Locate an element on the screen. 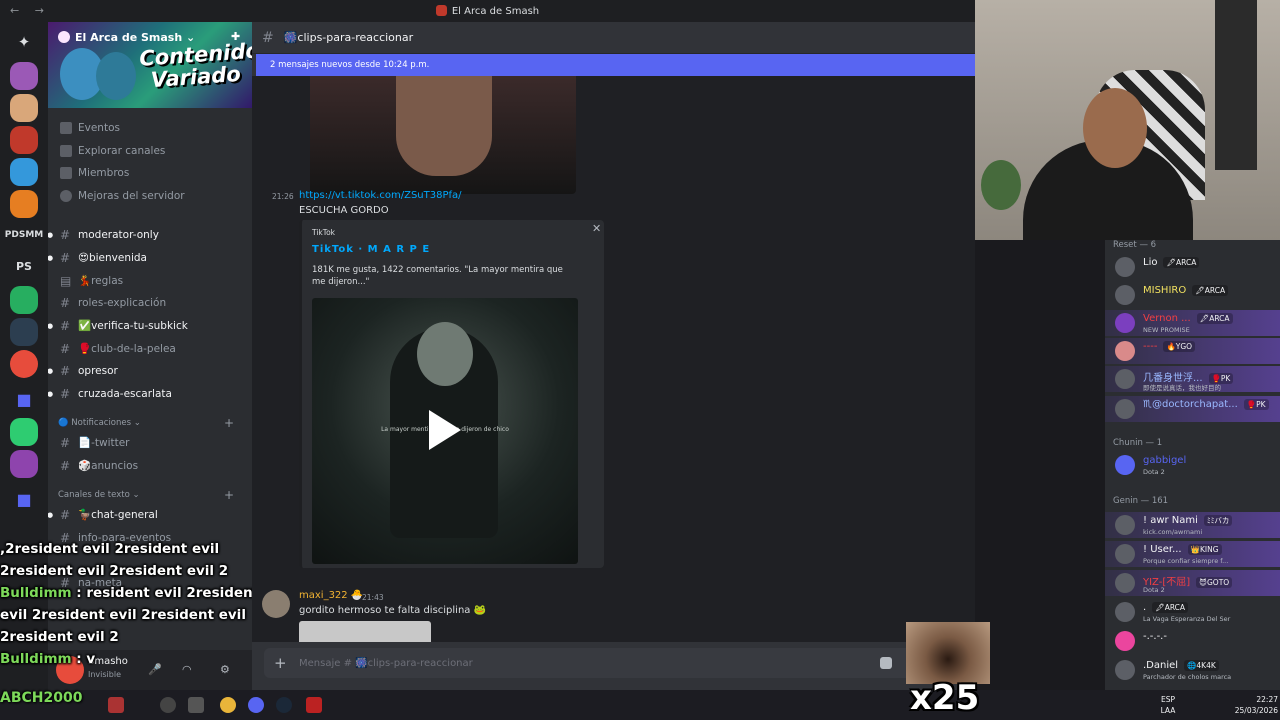 The image size is (1280, 720). discord-icon is located at coordinates (256, 705).